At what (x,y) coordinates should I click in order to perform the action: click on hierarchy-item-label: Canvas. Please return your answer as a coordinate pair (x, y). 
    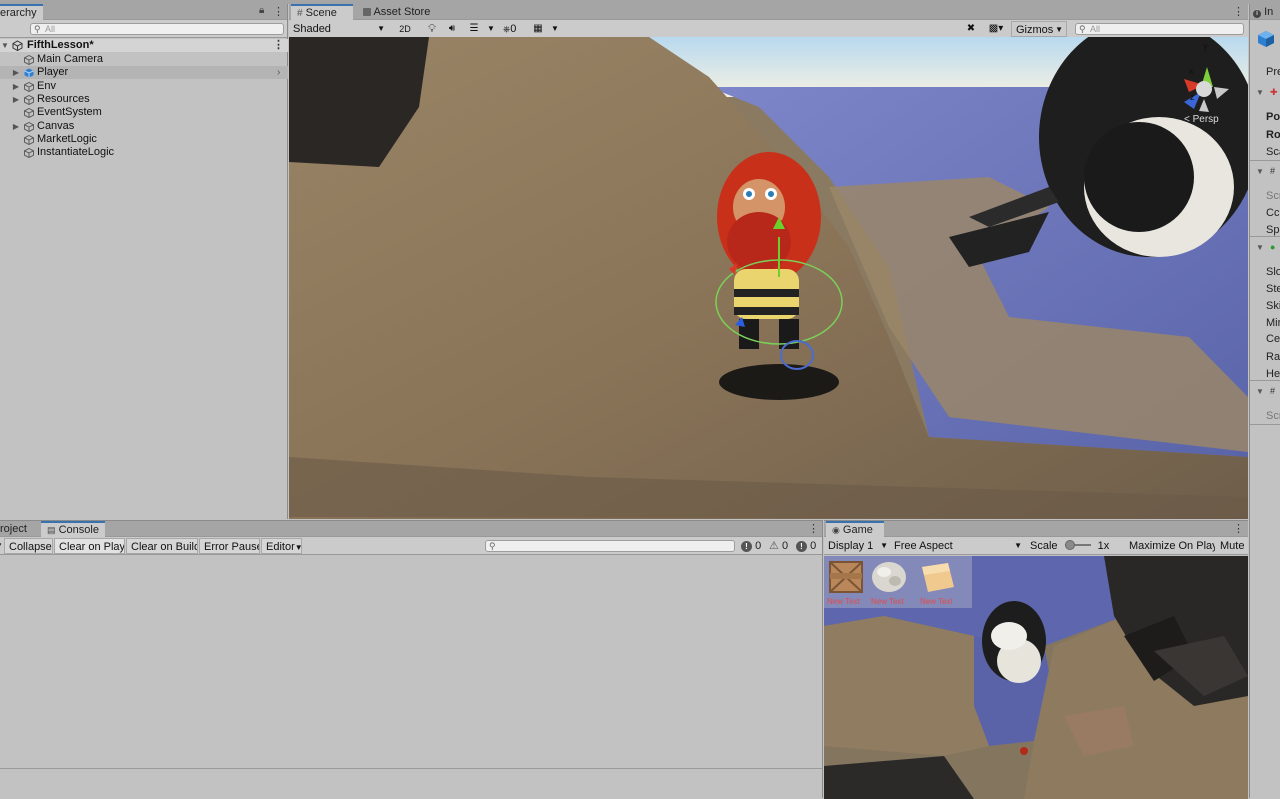
    Looking at the image, I should click on (56, 125).